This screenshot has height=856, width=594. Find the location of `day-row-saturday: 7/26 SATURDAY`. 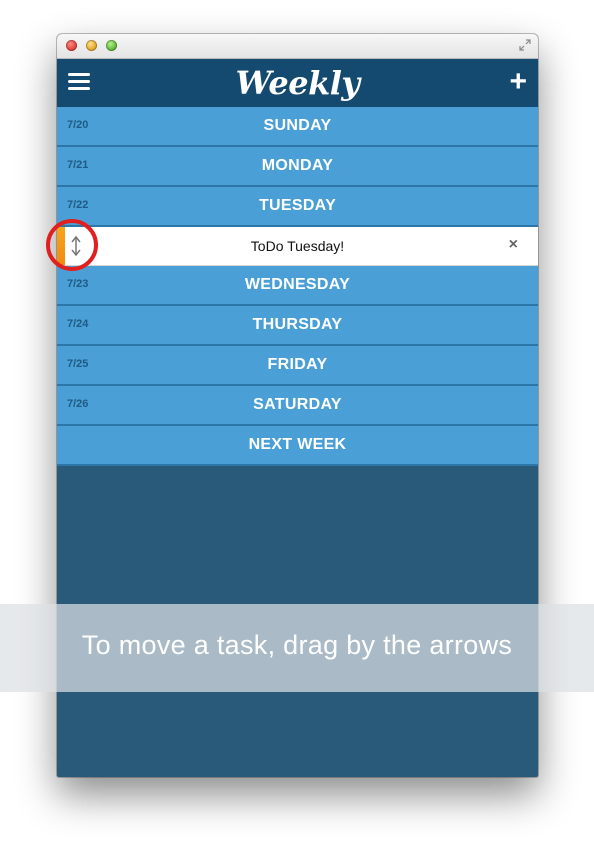

day-row-saturday: 7/26 SATURDAY is located at coordinates (297, 406).